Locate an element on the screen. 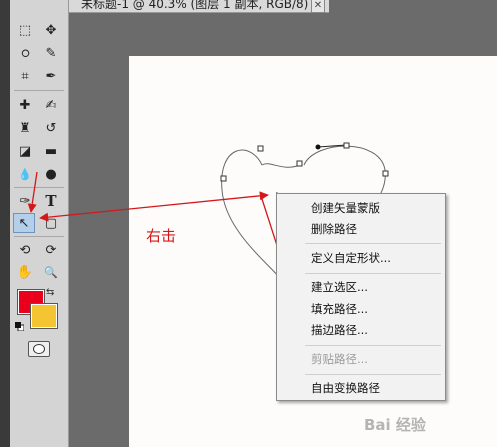 This screenshot has height=447, width=497. menu-item-delete-path: 删除路径 is located at coordinates (361, 229).